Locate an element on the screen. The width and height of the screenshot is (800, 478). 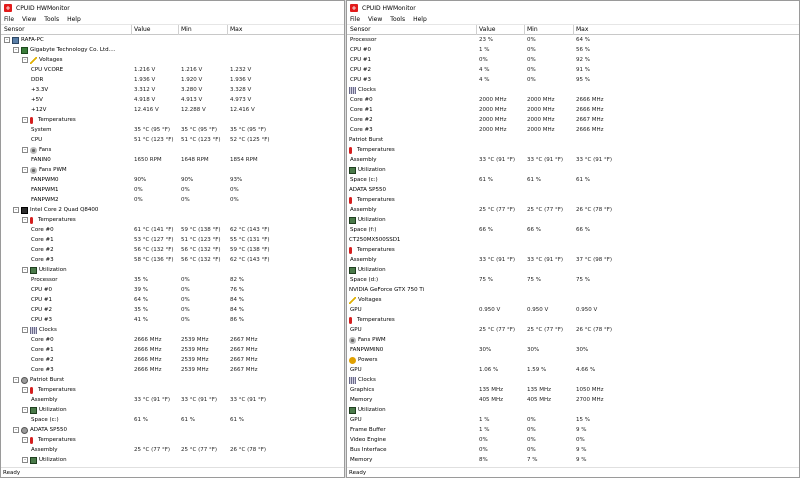
sensor-row-intel-core-2-quad-q8400: - Intel Core 2 Quad Q8400 is located at coordinates (172, 210).